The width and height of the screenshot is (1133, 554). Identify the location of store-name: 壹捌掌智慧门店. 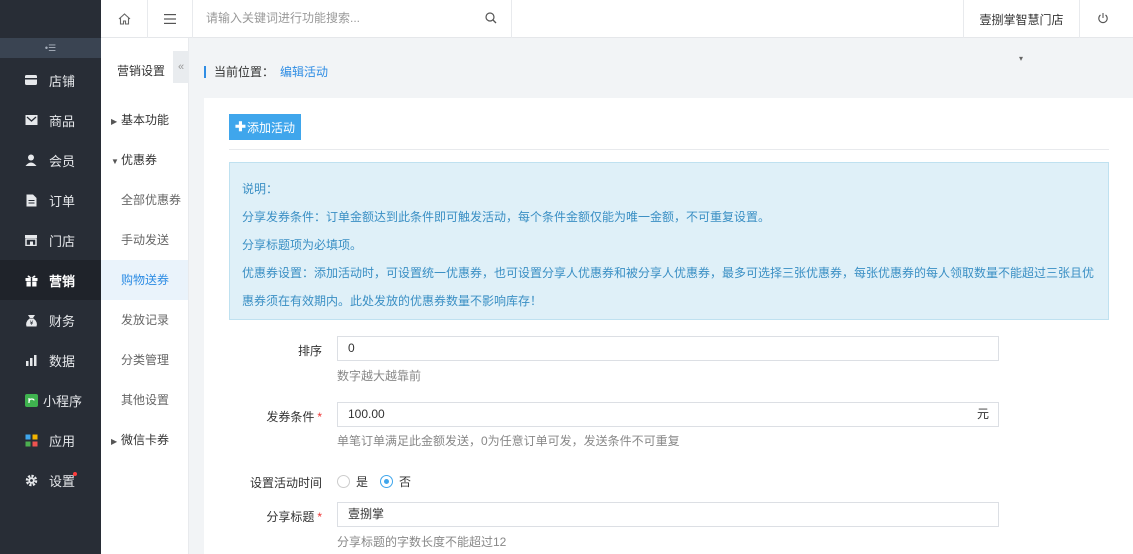
(1021, 19).